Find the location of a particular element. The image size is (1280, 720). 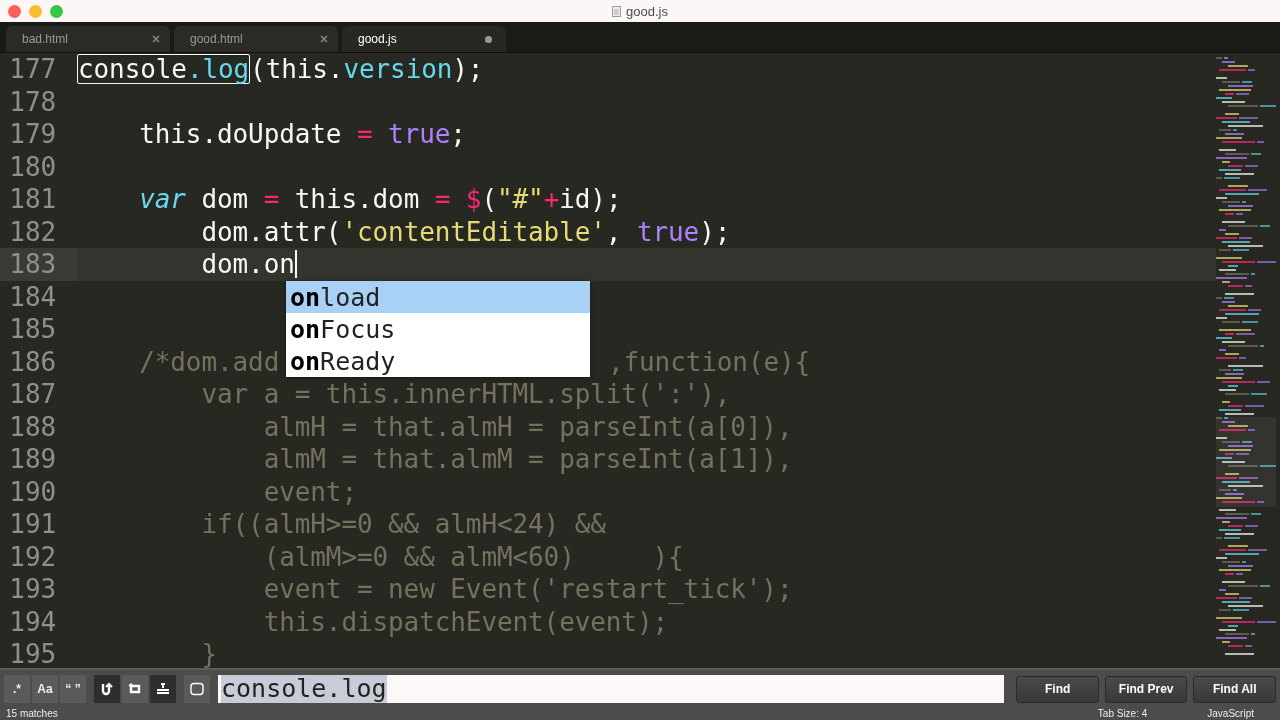

line-number: 192 is located at coordinates (32, 556).